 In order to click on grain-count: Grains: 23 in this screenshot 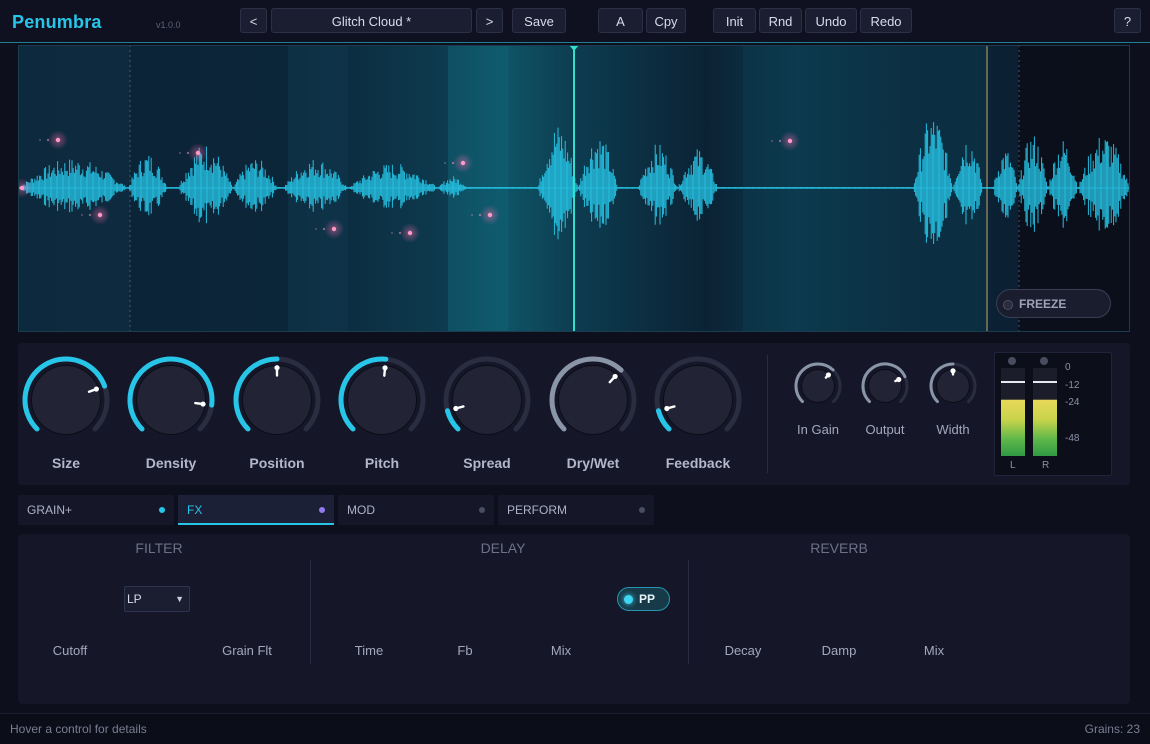, I will do `click(1112, 729)`.